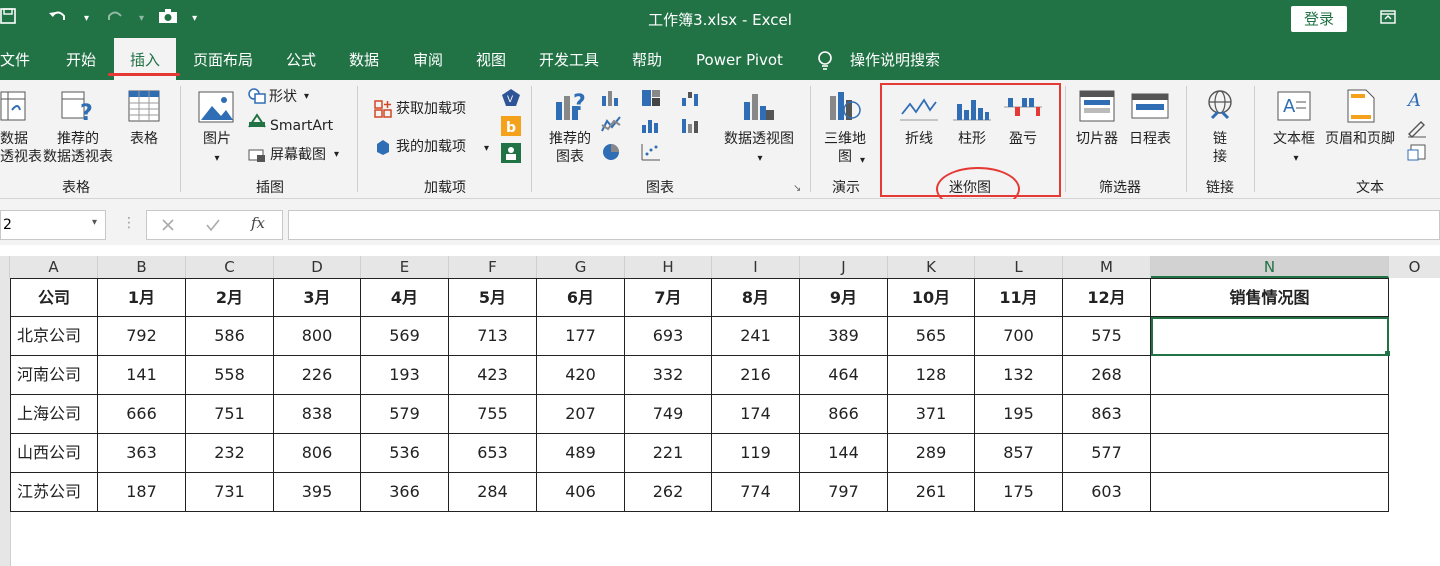 This screenshot has height=566, width=1440. I want to click on tab-review: 审阅, so click(428, 59).